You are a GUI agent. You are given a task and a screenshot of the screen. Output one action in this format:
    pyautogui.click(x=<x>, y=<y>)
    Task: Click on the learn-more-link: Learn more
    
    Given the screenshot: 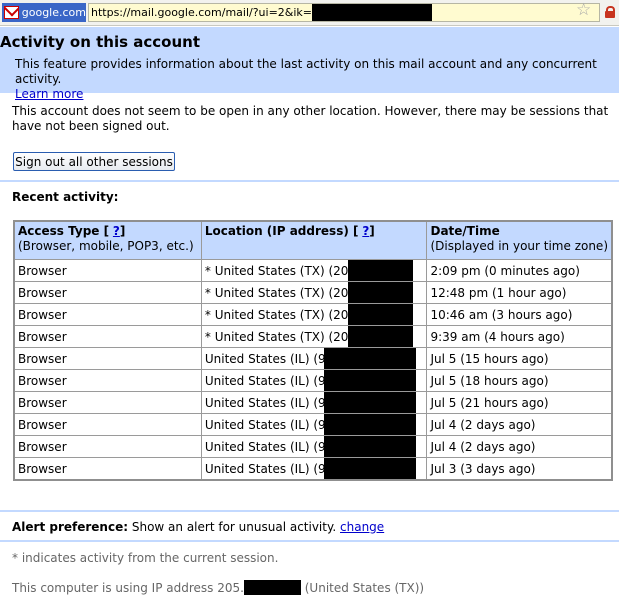 What is the action you would take?
    pyautogui.click(x=49, y=94)
    